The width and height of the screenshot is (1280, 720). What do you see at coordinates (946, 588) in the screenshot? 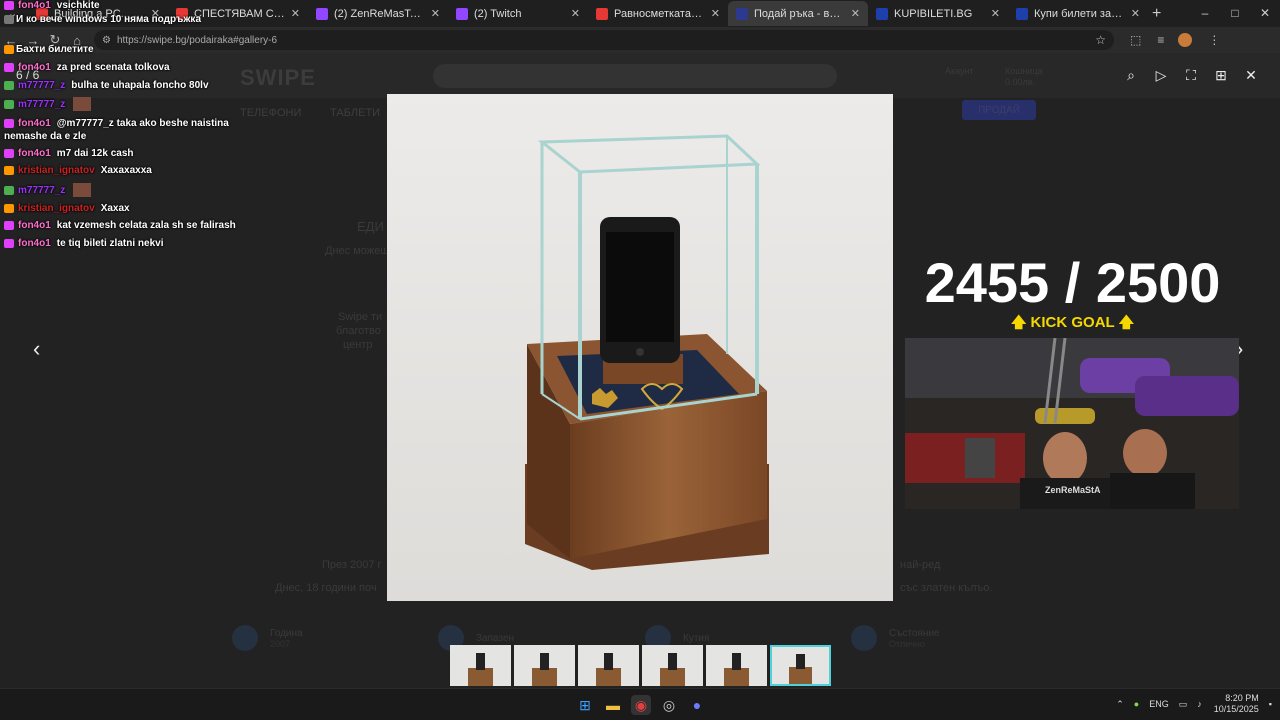
I see `bottom-text-right-2: със златен кълъо.` at bounding box center [946, 588].